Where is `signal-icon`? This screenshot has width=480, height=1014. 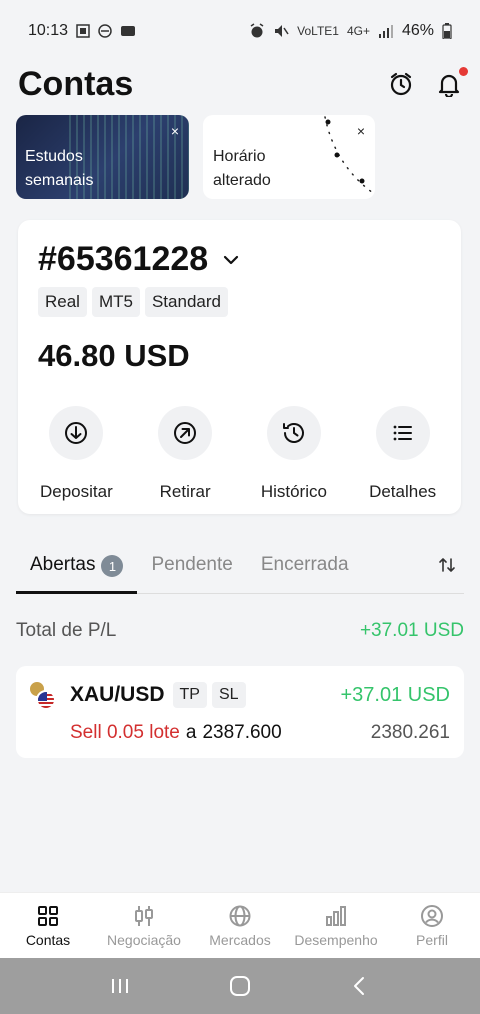 signal-icon is located at coordinates (385, 31).